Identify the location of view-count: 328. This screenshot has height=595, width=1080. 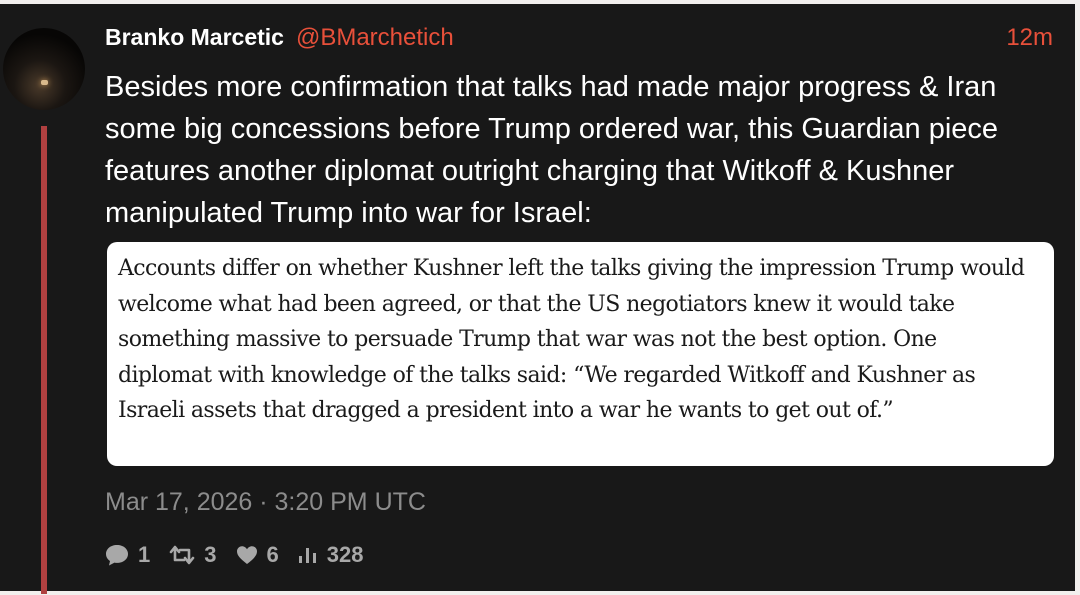
(345, 554).